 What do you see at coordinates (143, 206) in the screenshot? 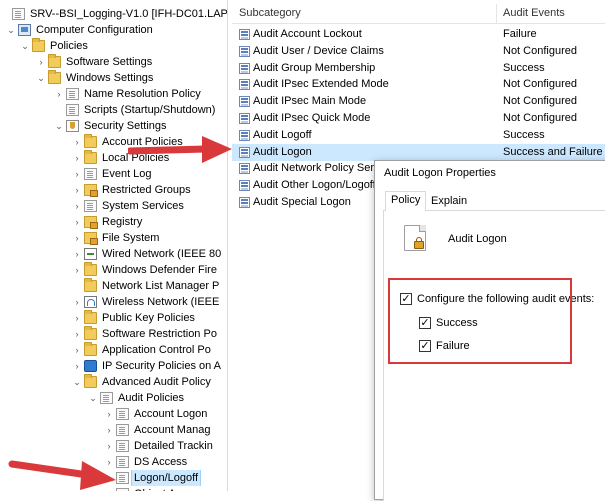
I see `tree-item-label: System Services` at bounding box center [143, 206].